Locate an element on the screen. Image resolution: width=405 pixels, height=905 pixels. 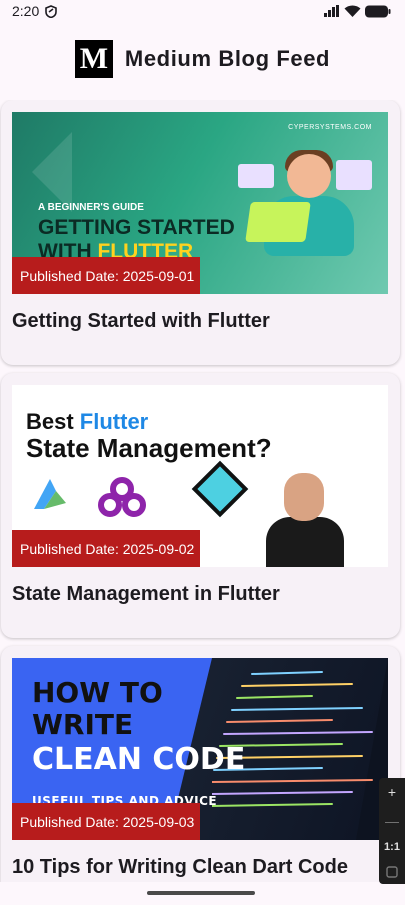
page-title: Medium Blog Feed is located at coordinates (227, 58).